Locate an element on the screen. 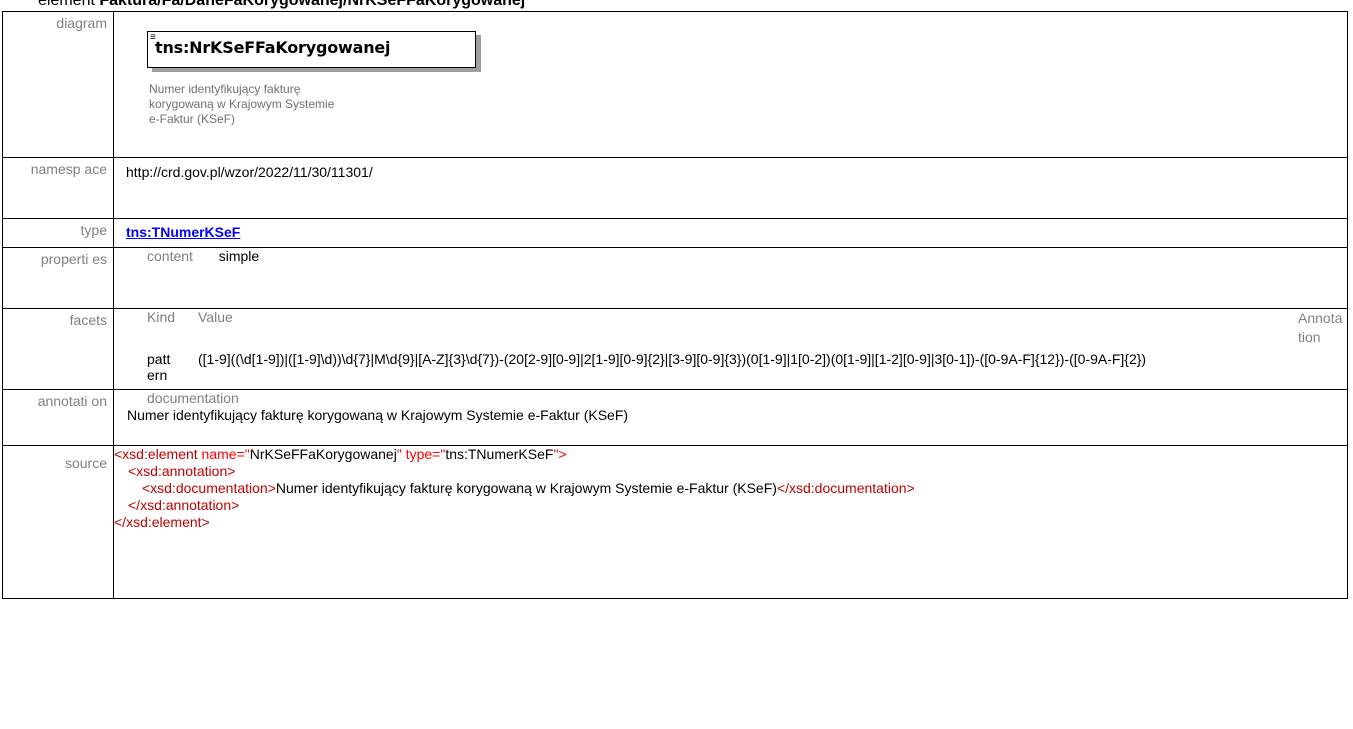  label-namespace: namesp ace is located at coordinates (58, 188).